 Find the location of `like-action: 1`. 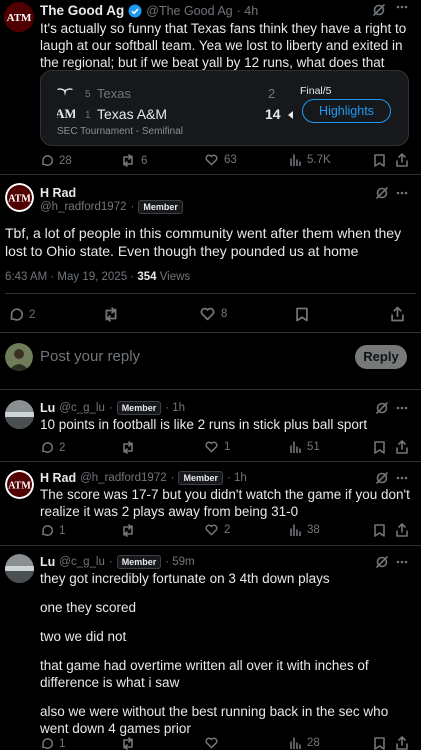

like-action: 1 is located at coordinates (217, 447).